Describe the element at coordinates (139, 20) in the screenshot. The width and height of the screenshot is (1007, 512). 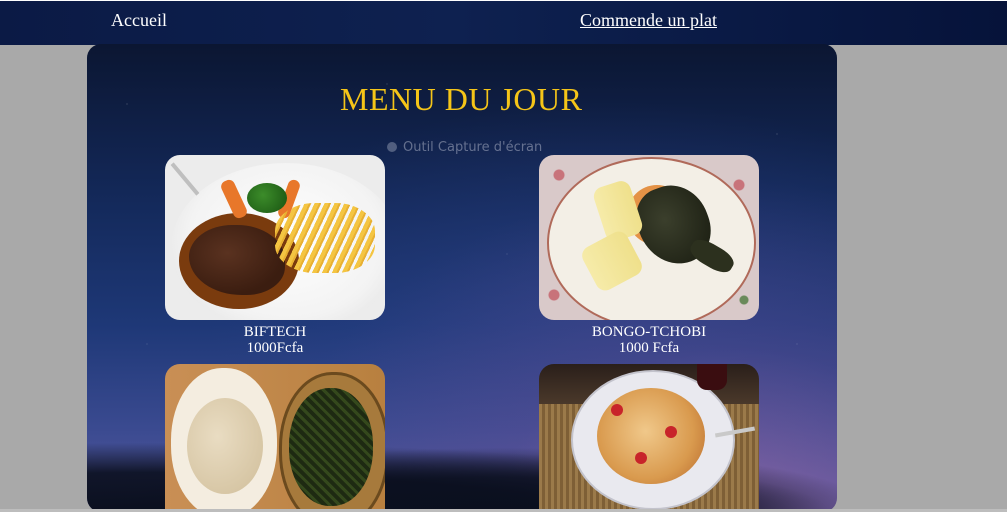
I see `nav-link-accueil: Accueil` at that location.